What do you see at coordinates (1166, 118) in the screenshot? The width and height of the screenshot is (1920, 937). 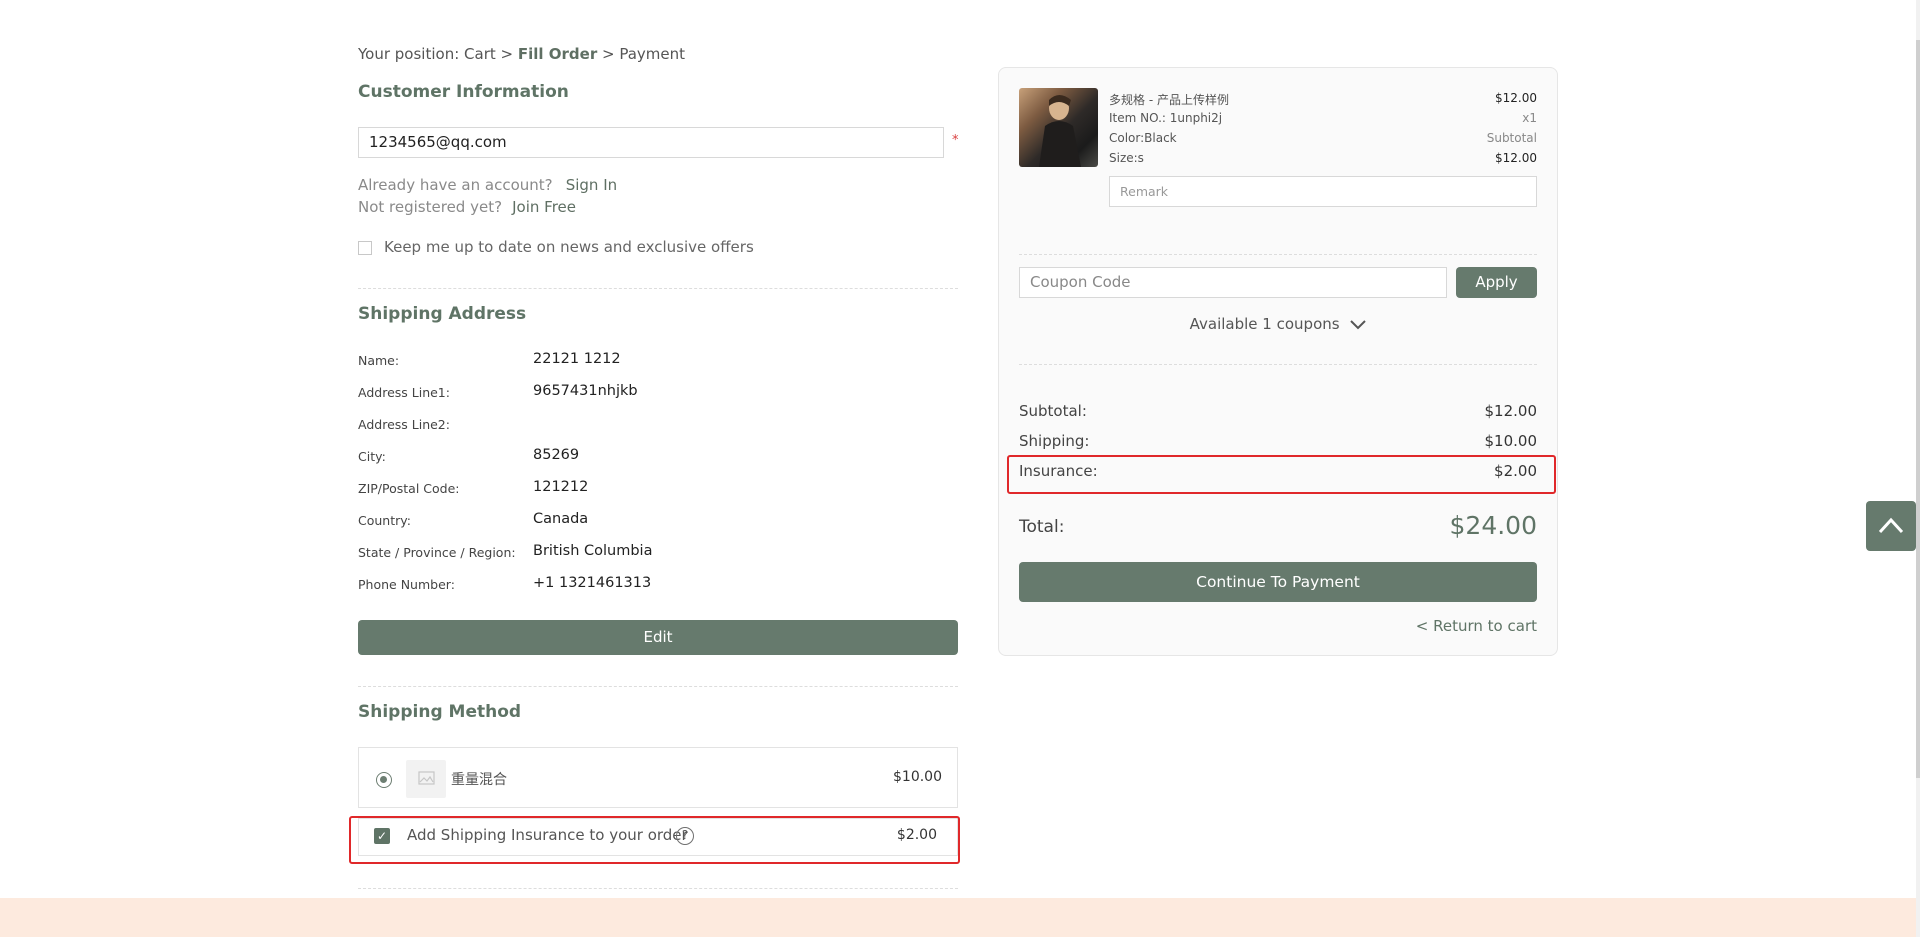 I see `product-item-no: Item NO.: 1unphi2j` at bounding box center [1166, 118].